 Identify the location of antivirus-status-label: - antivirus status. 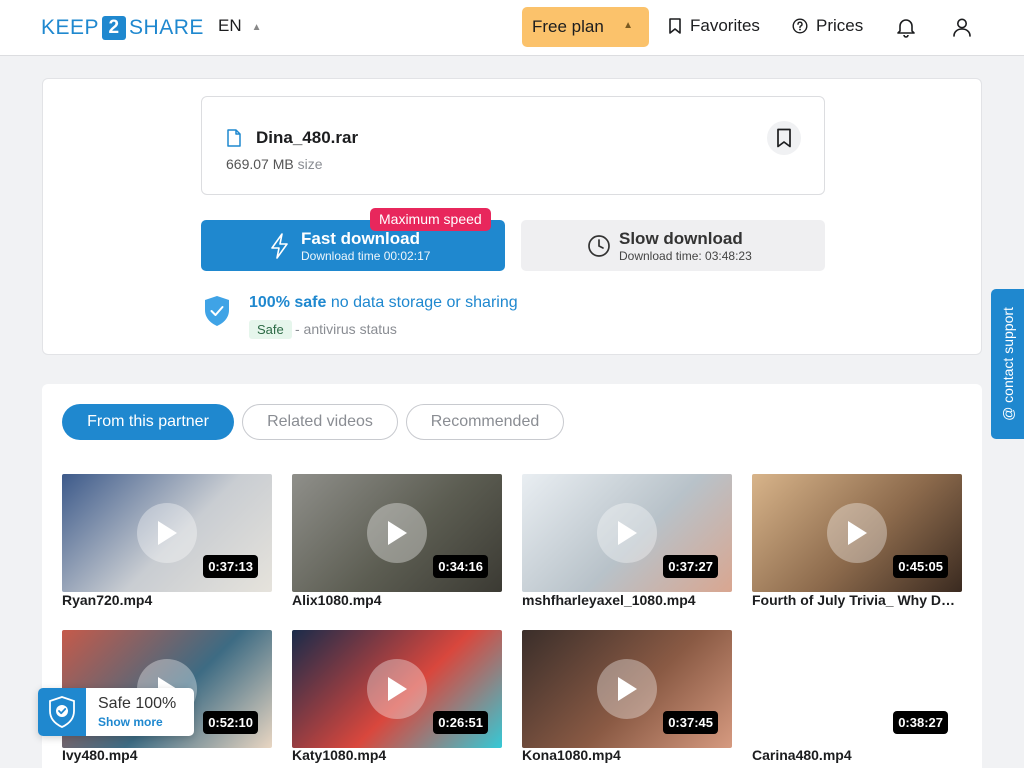
(346, 329).